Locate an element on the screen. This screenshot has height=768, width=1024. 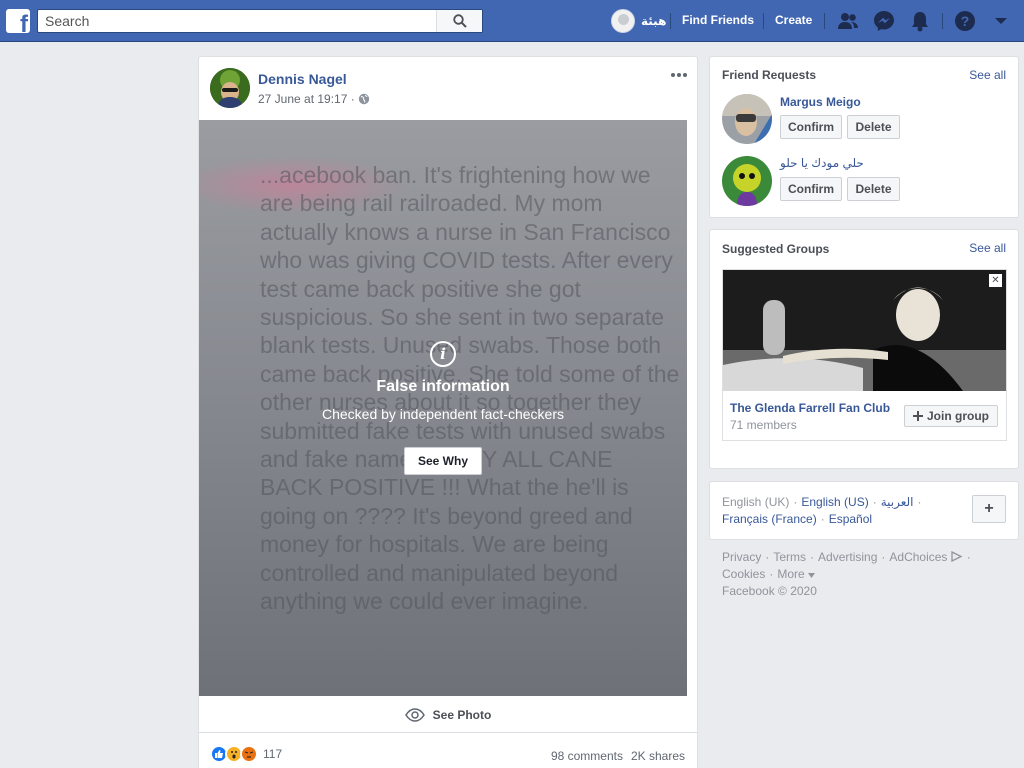
suggested-groups-title: Suggested Groups is located at coordinates (776, 249).